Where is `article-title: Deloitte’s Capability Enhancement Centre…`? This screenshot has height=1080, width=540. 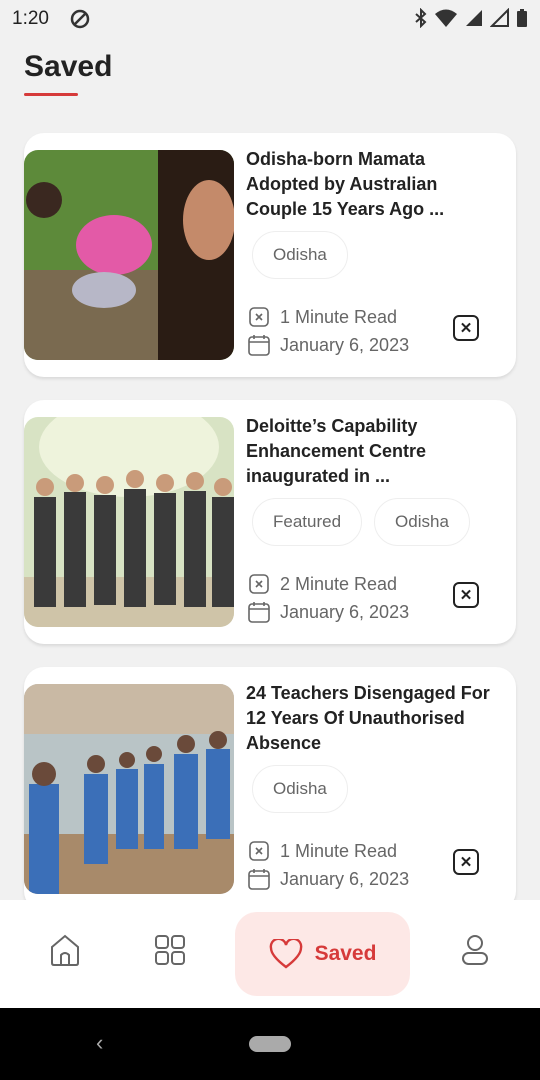 article-title: Deloitte’s Capability Enhancement Centre… is located at coordinates (371, 451).